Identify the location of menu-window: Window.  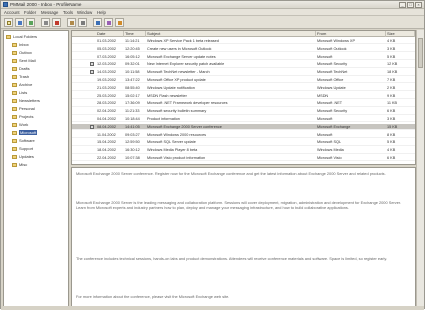
(84, 12).